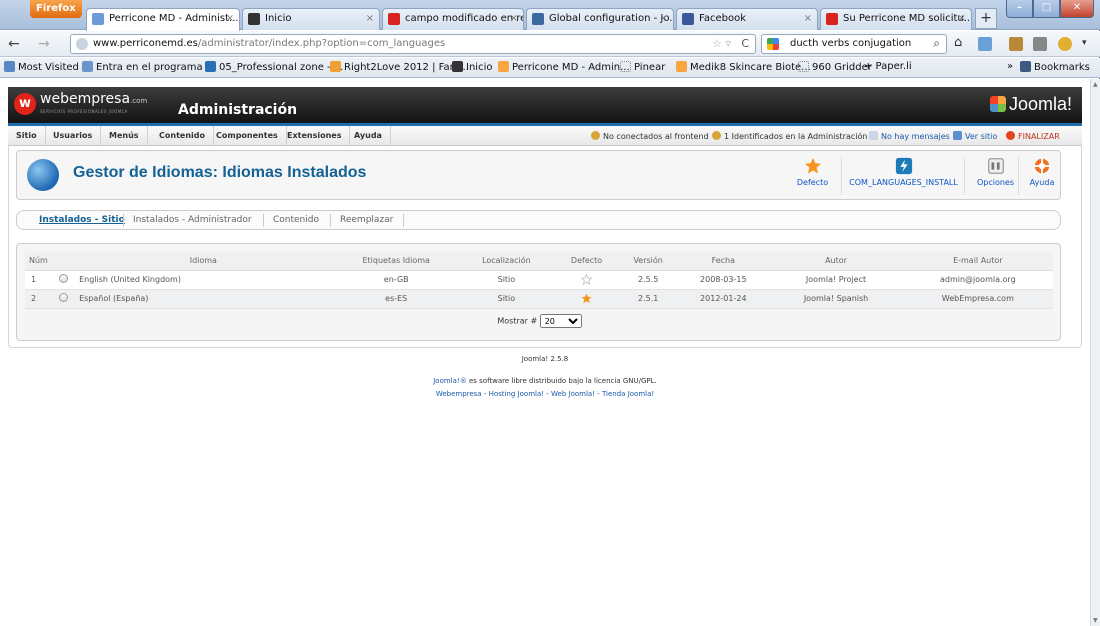  I want to click on tab-override: Reemplazar, so click(366, 220).